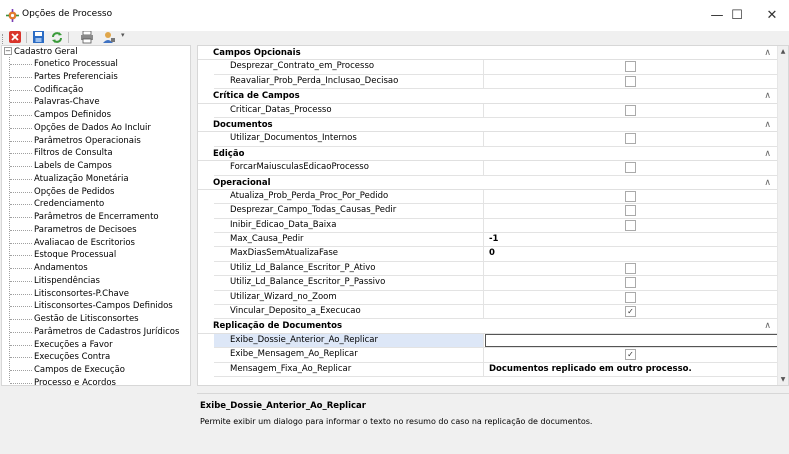 The height and width of the screenshot is (454, 789). I want to click on print-icon, so click(87, 37).